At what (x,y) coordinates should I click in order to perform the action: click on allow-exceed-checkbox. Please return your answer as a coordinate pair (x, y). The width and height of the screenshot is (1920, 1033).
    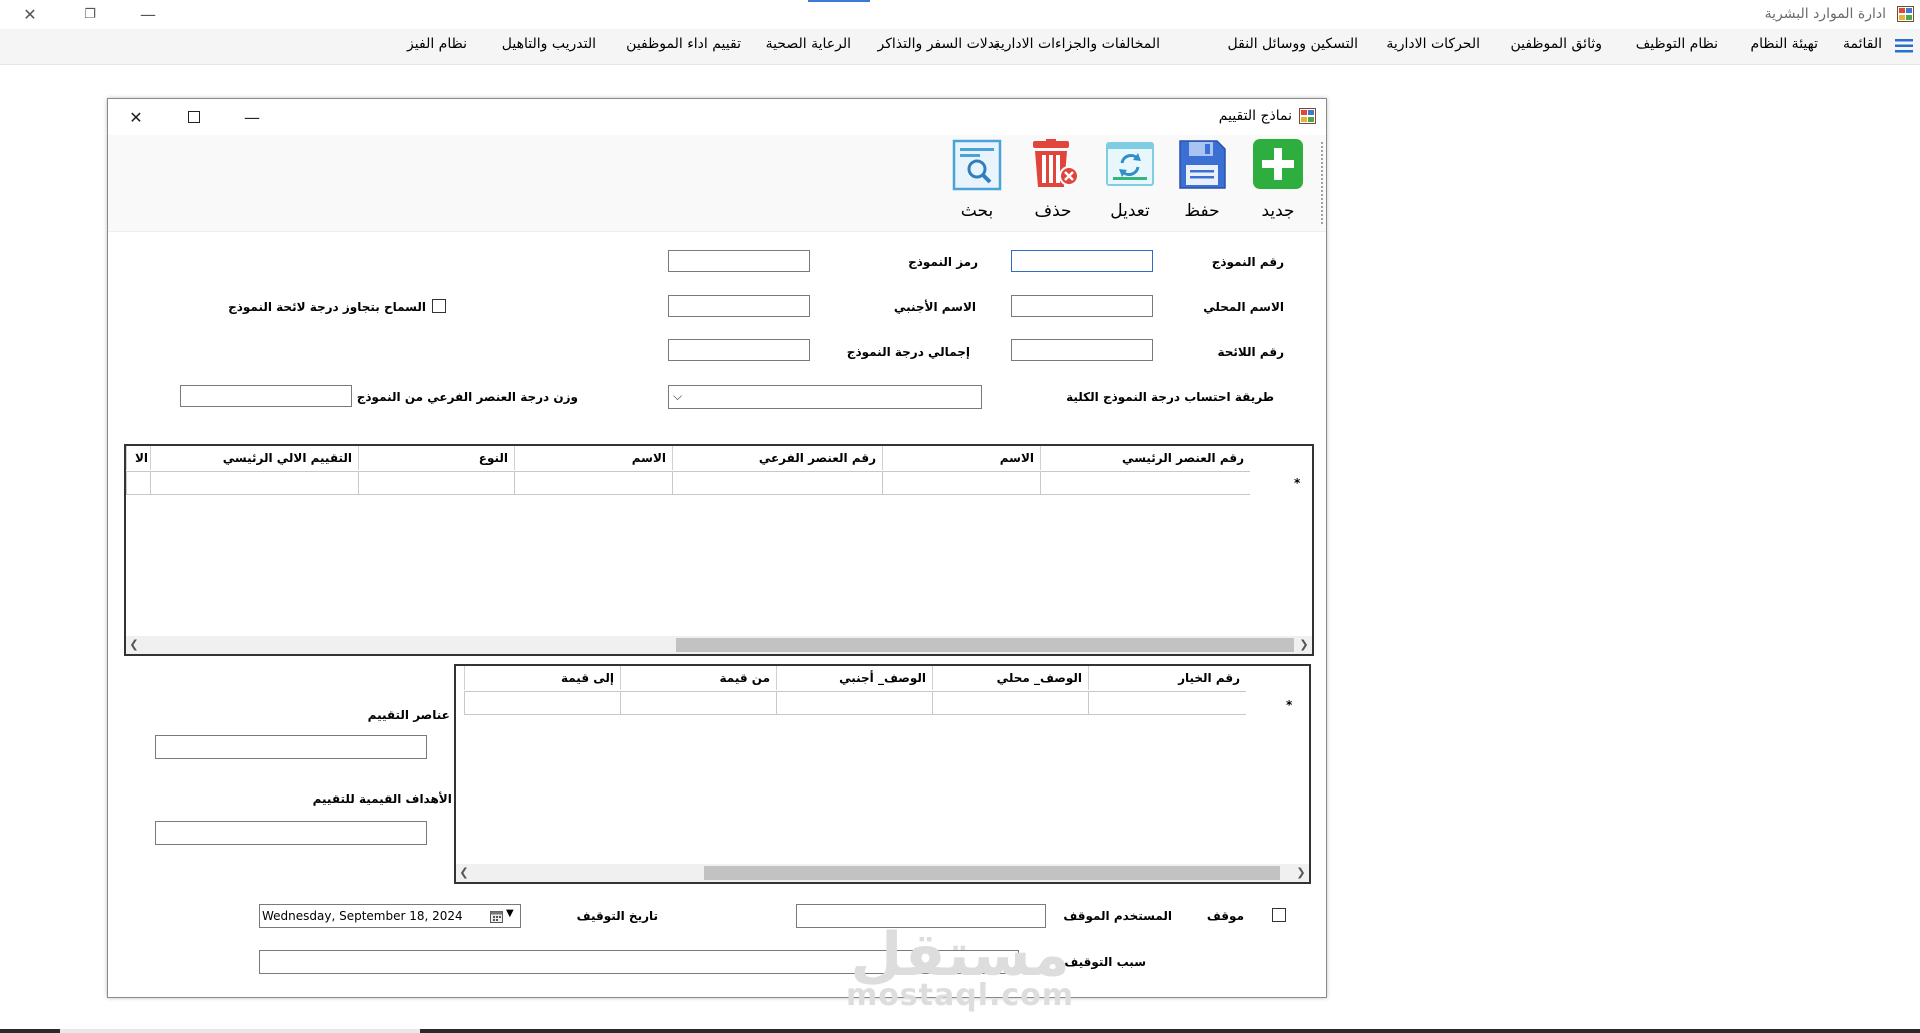
    Looking at the image, I should click on (439, 306).